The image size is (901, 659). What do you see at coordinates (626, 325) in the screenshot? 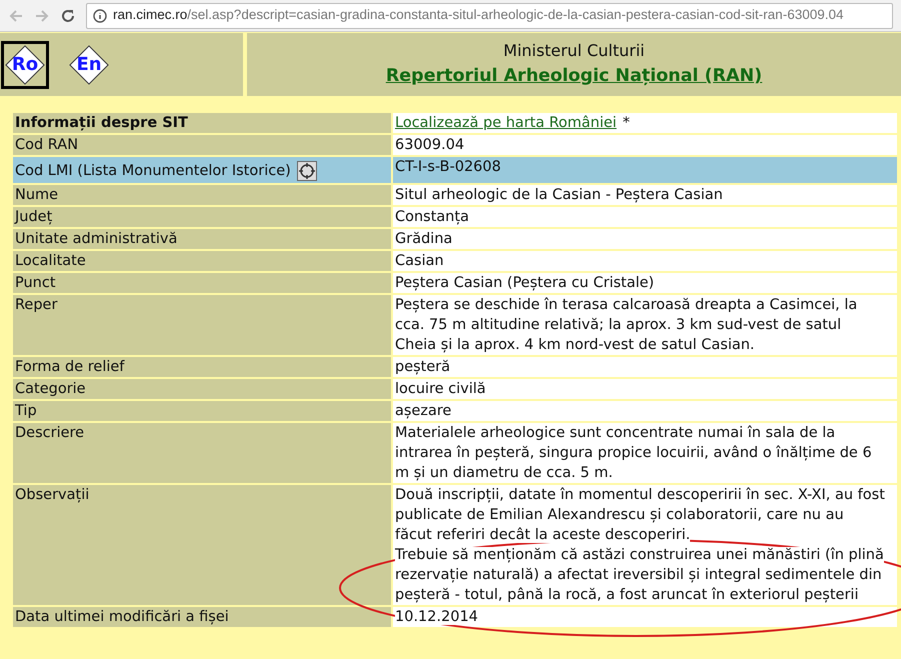
I see `field-value-text: Peștera se deschide în terasa calcaroasă dreapta a Casimcei, la cca. 75 m altitudine relativă; la aprox. 3 km sud-vest de satul Cheia și la aprox. 4 km nord-vest de satul Casian.` at bounding box center [626, 325].